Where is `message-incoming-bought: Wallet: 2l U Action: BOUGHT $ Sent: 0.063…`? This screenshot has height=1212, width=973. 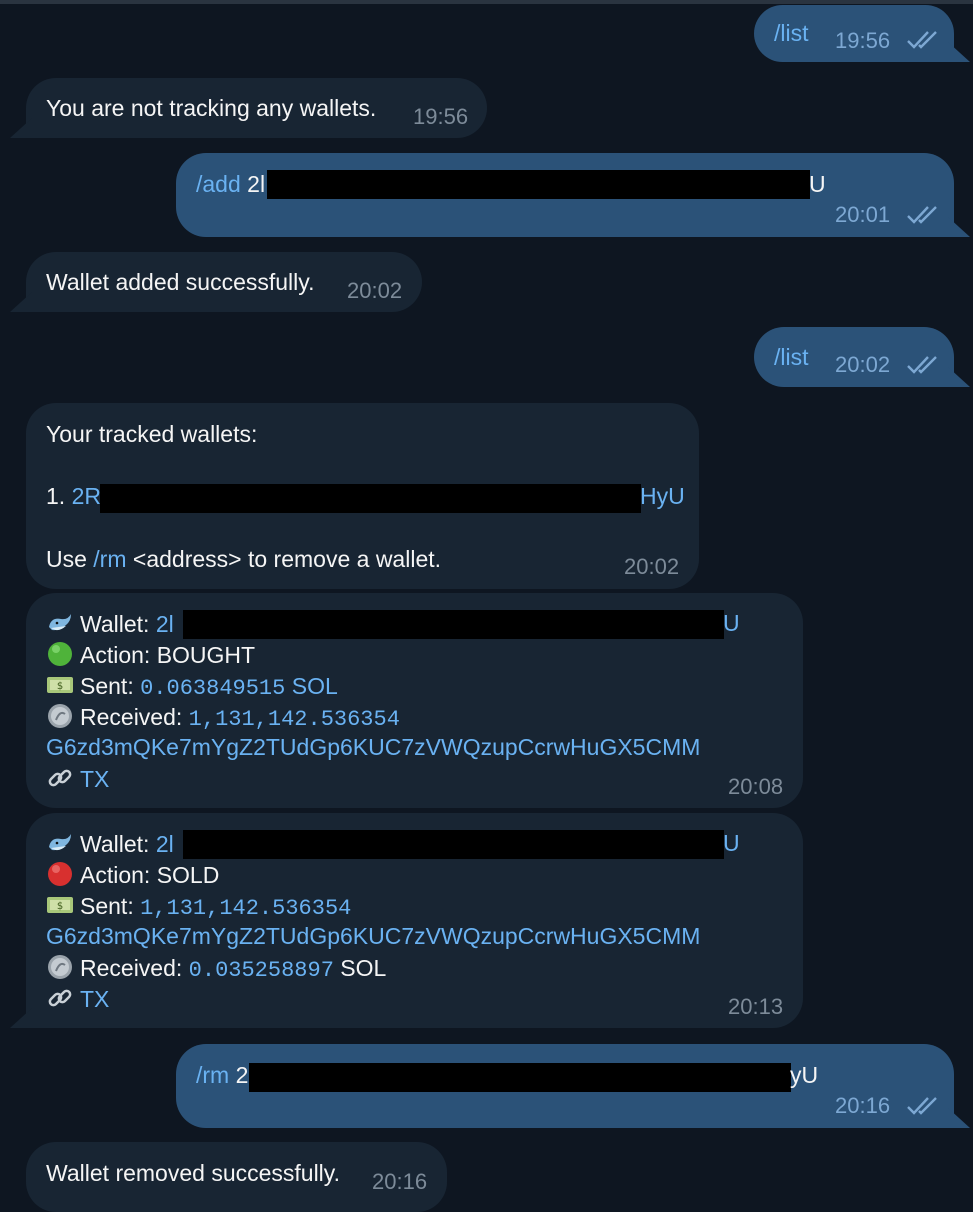
message-incoming-bought: Wallet: 2l U Action: BOUGHT $ Sent: 0.063… is located at coordinates (414, 700).